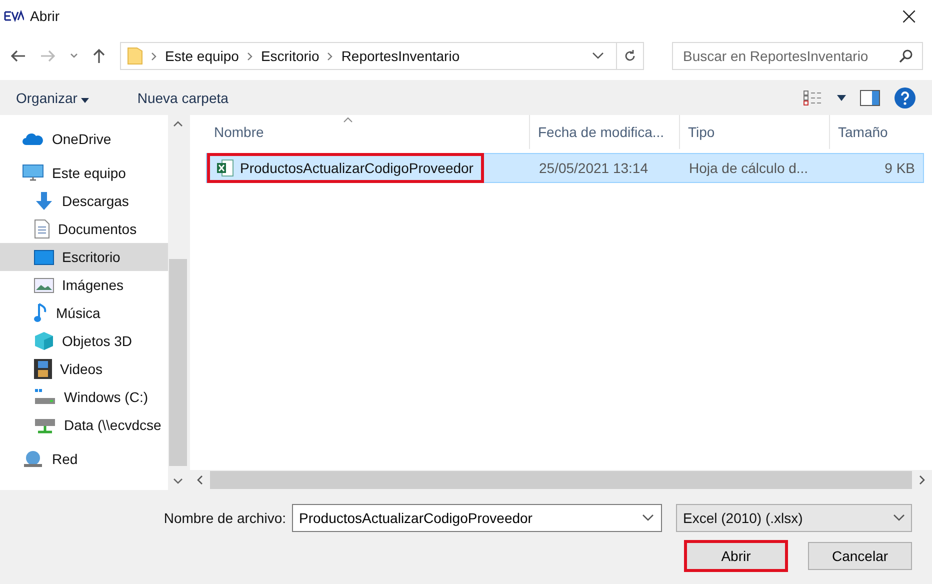  Describe the element at coordinates (44, 341) in the screenshot. I see `cube-icon` at that location.